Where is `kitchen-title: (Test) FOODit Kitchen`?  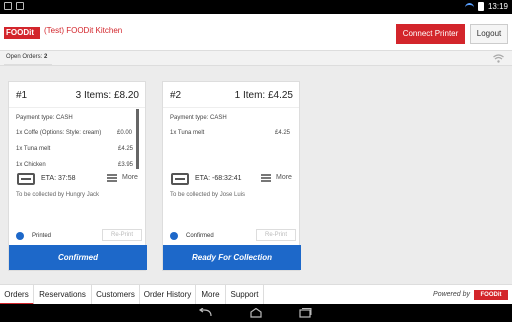 kitchen-title: (Test) FOODit Kitchen is located at coordinates (83, 30).